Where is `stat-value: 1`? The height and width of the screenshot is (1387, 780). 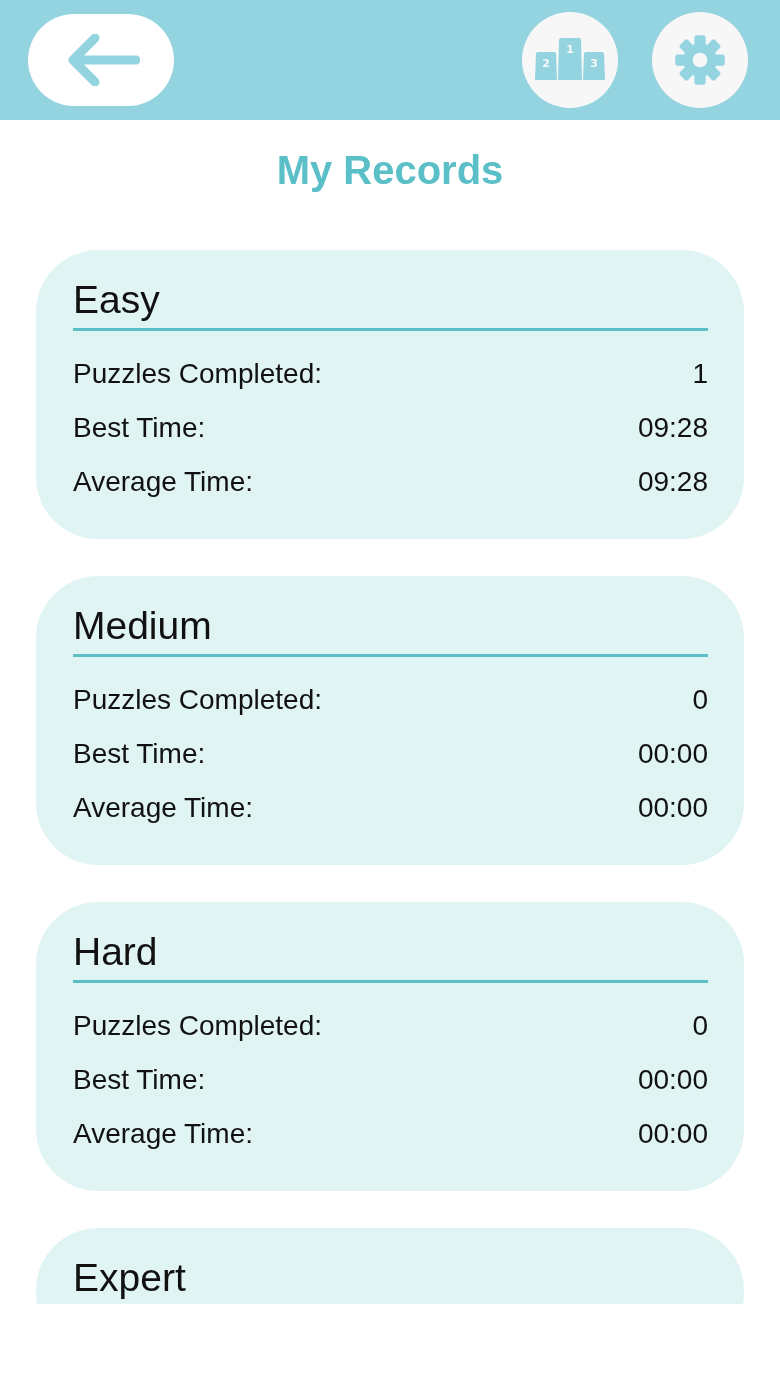
stat-value: 1 is located at coordinates (700, 374).